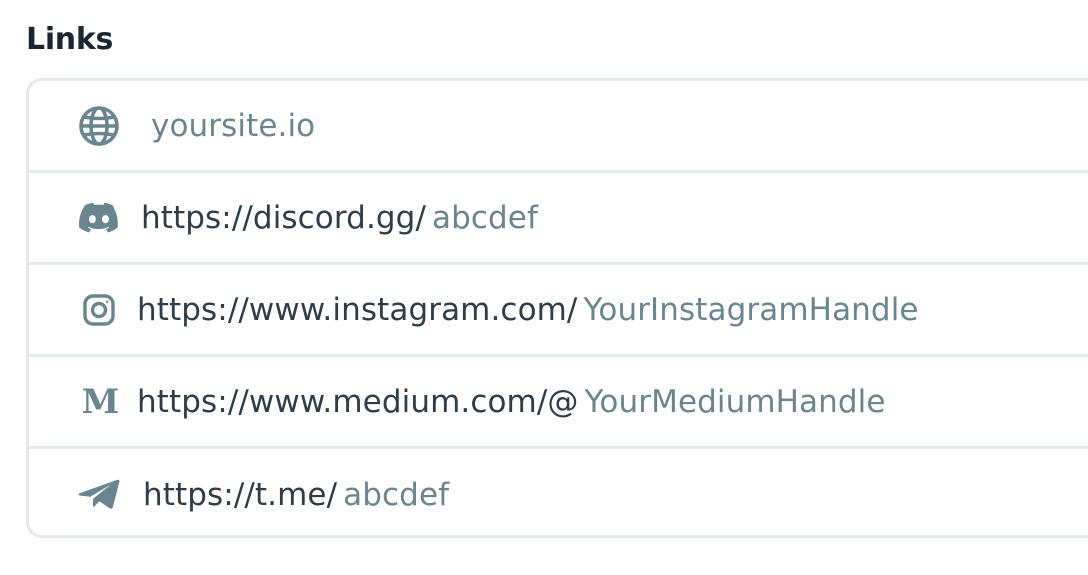  I want to click on telegram-link-prefix: https://t.me/, so click(240, 495).